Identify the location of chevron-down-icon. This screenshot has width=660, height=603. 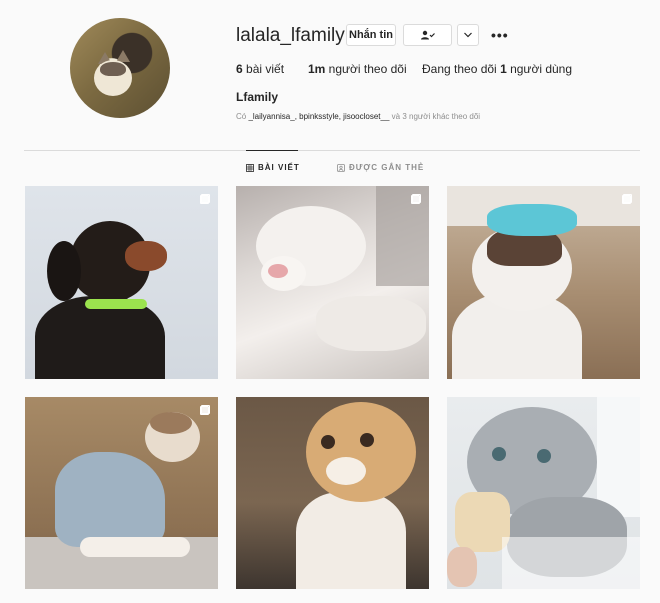
(468, 35).